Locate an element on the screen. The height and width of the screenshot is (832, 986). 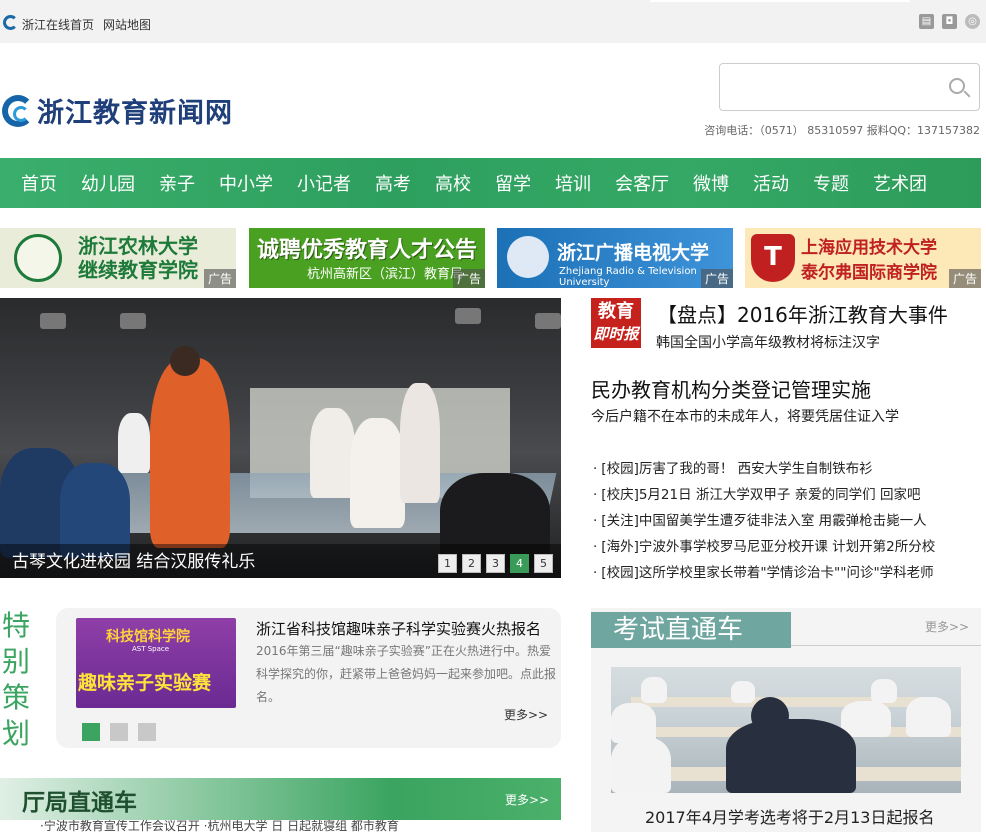
top-edge-mark is located at coordinates (780, 1).